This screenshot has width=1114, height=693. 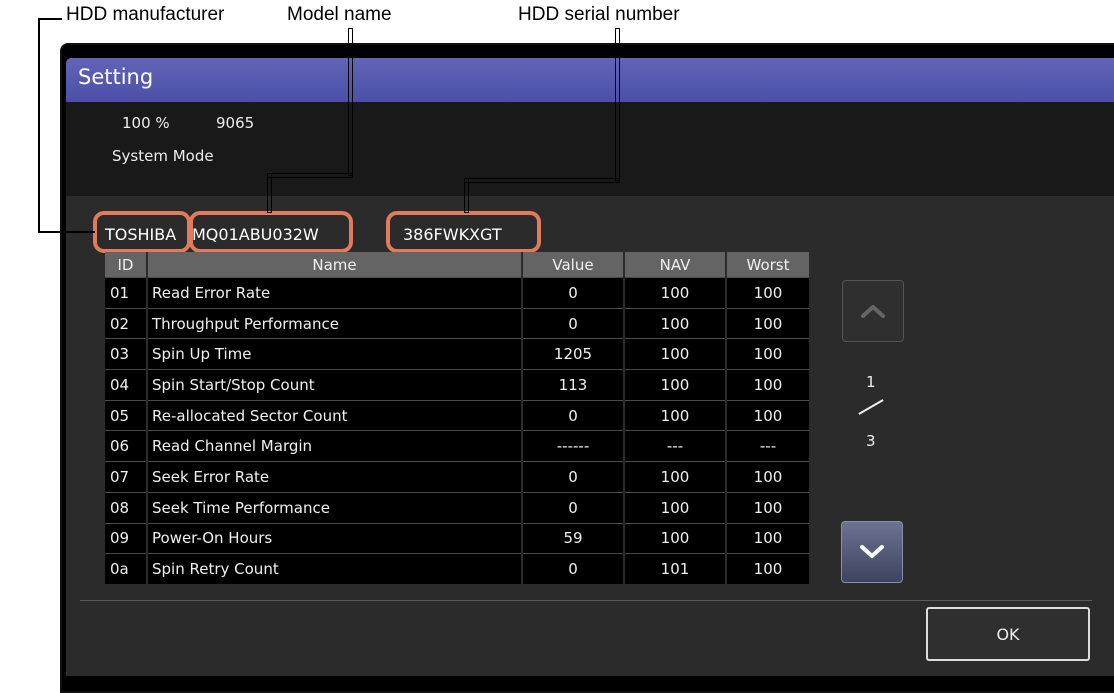 I want to click on cell-id: 01, so click(x=126, y=293).